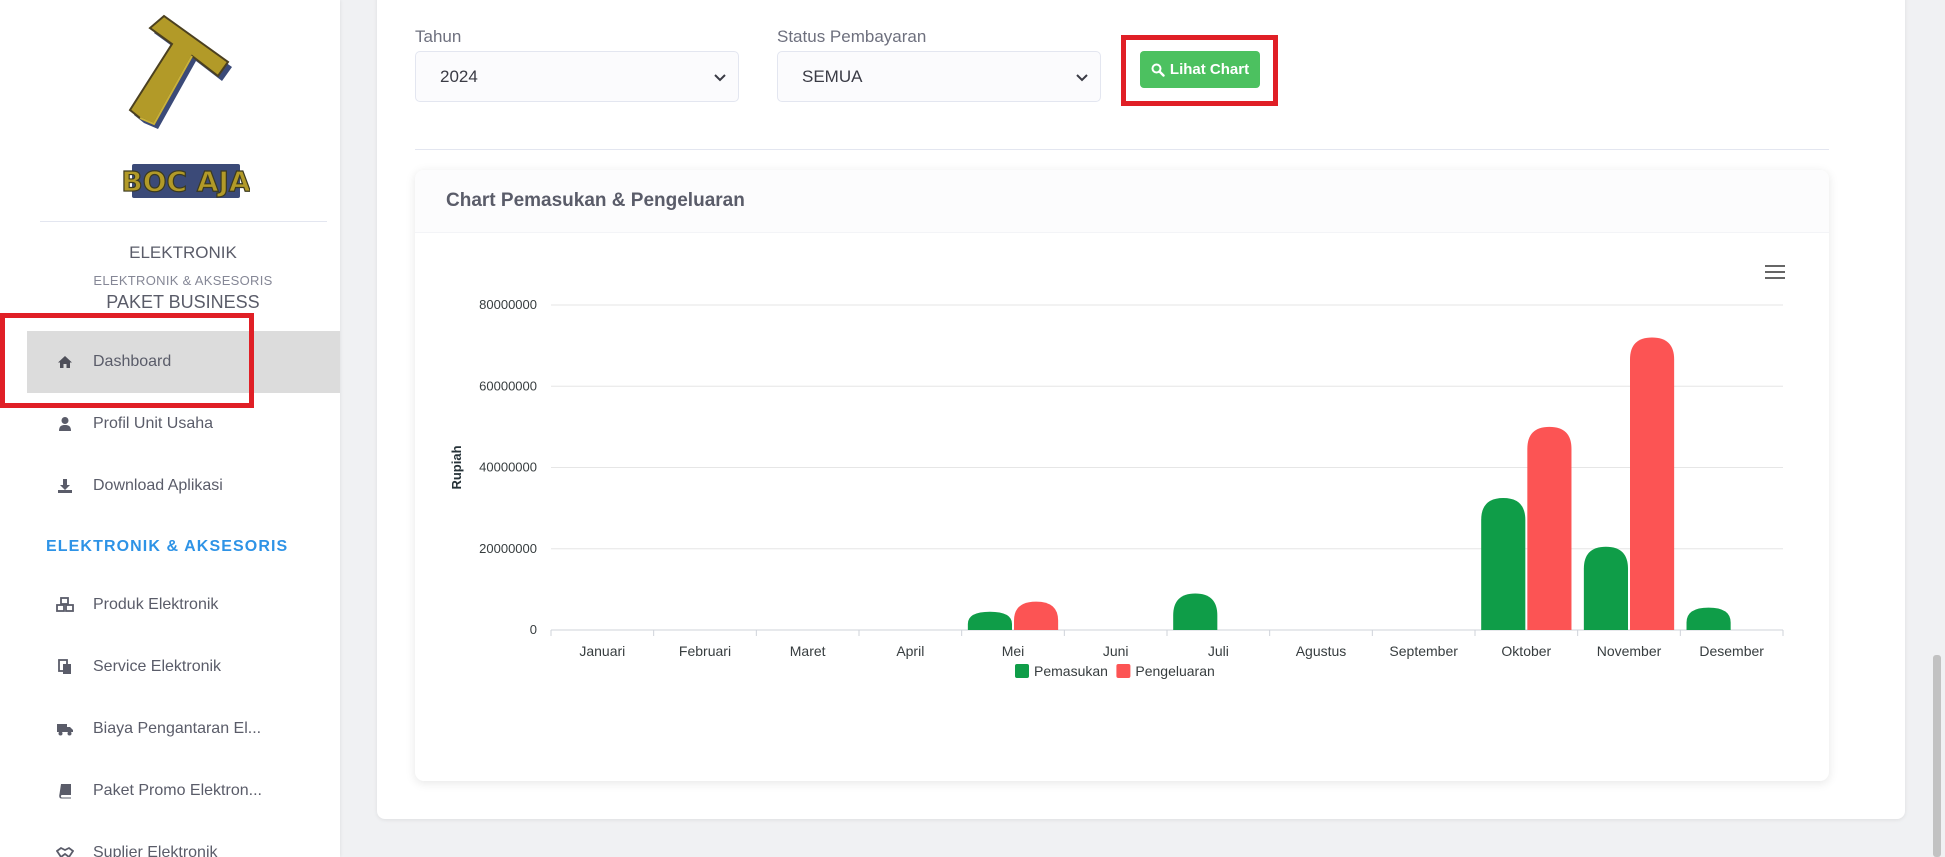  Describe the element at coordinates (1218, 651) in the screenshot. I see `x-tick-label: Juli` at that location.